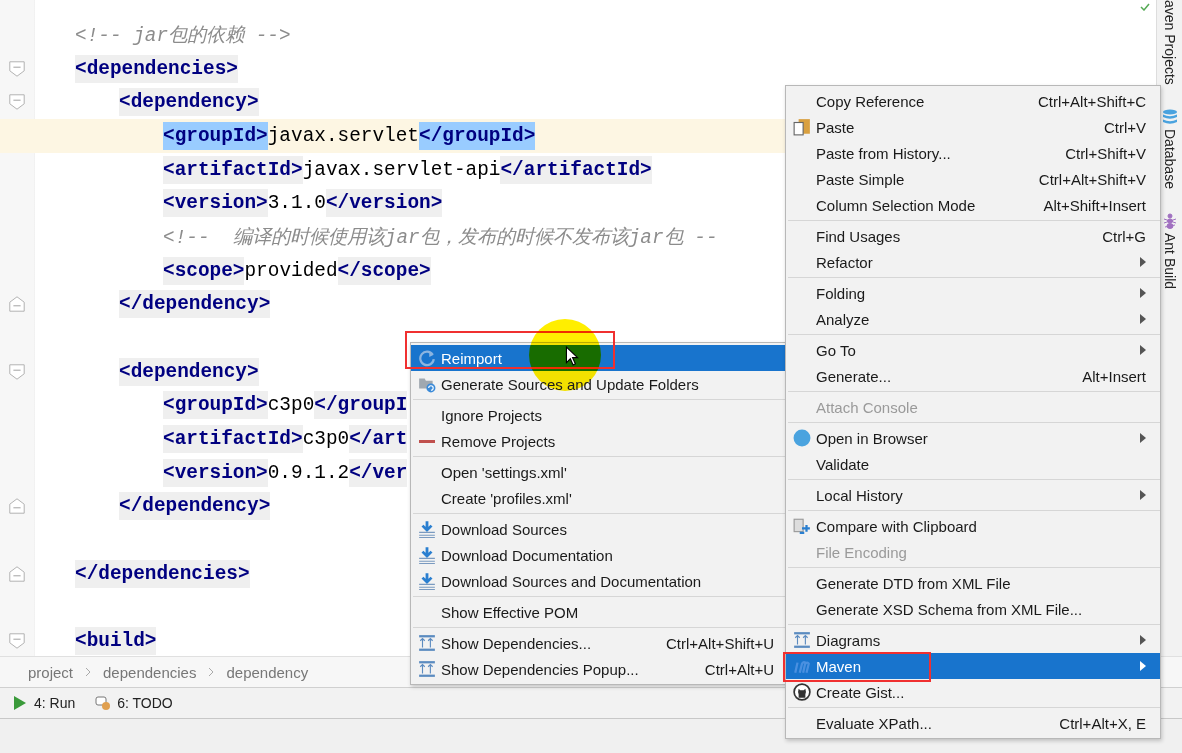 Image resolution: width=1182 pixels, height=753 pixels. Describe the element at coordinates (150, 672) in the screenshot. I see `breadcrumb: dependencies` at that location.